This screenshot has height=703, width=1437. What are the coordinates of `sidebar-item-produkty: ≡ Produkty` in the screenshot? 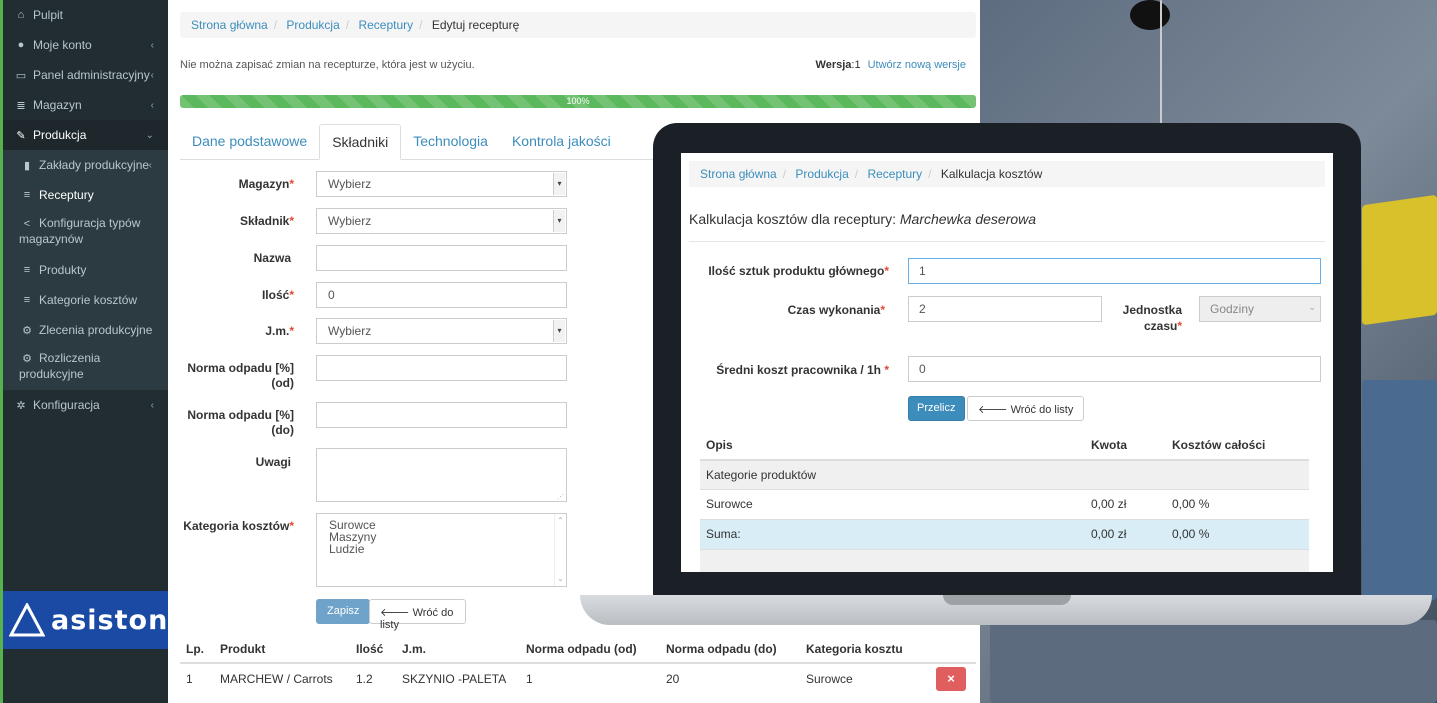 It's located at (85, 270).